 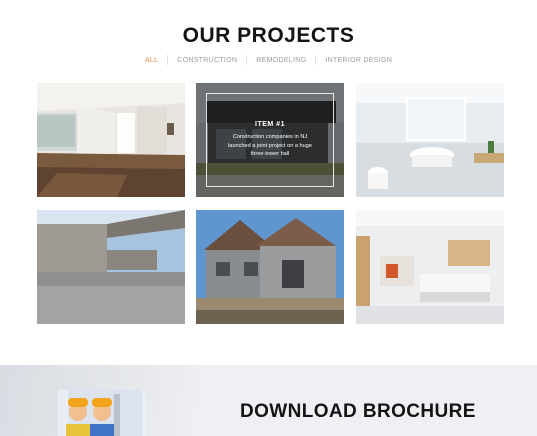 I want to click on filter-interior-design: INTERIOR DESIGN, so click(x=358, y=60).